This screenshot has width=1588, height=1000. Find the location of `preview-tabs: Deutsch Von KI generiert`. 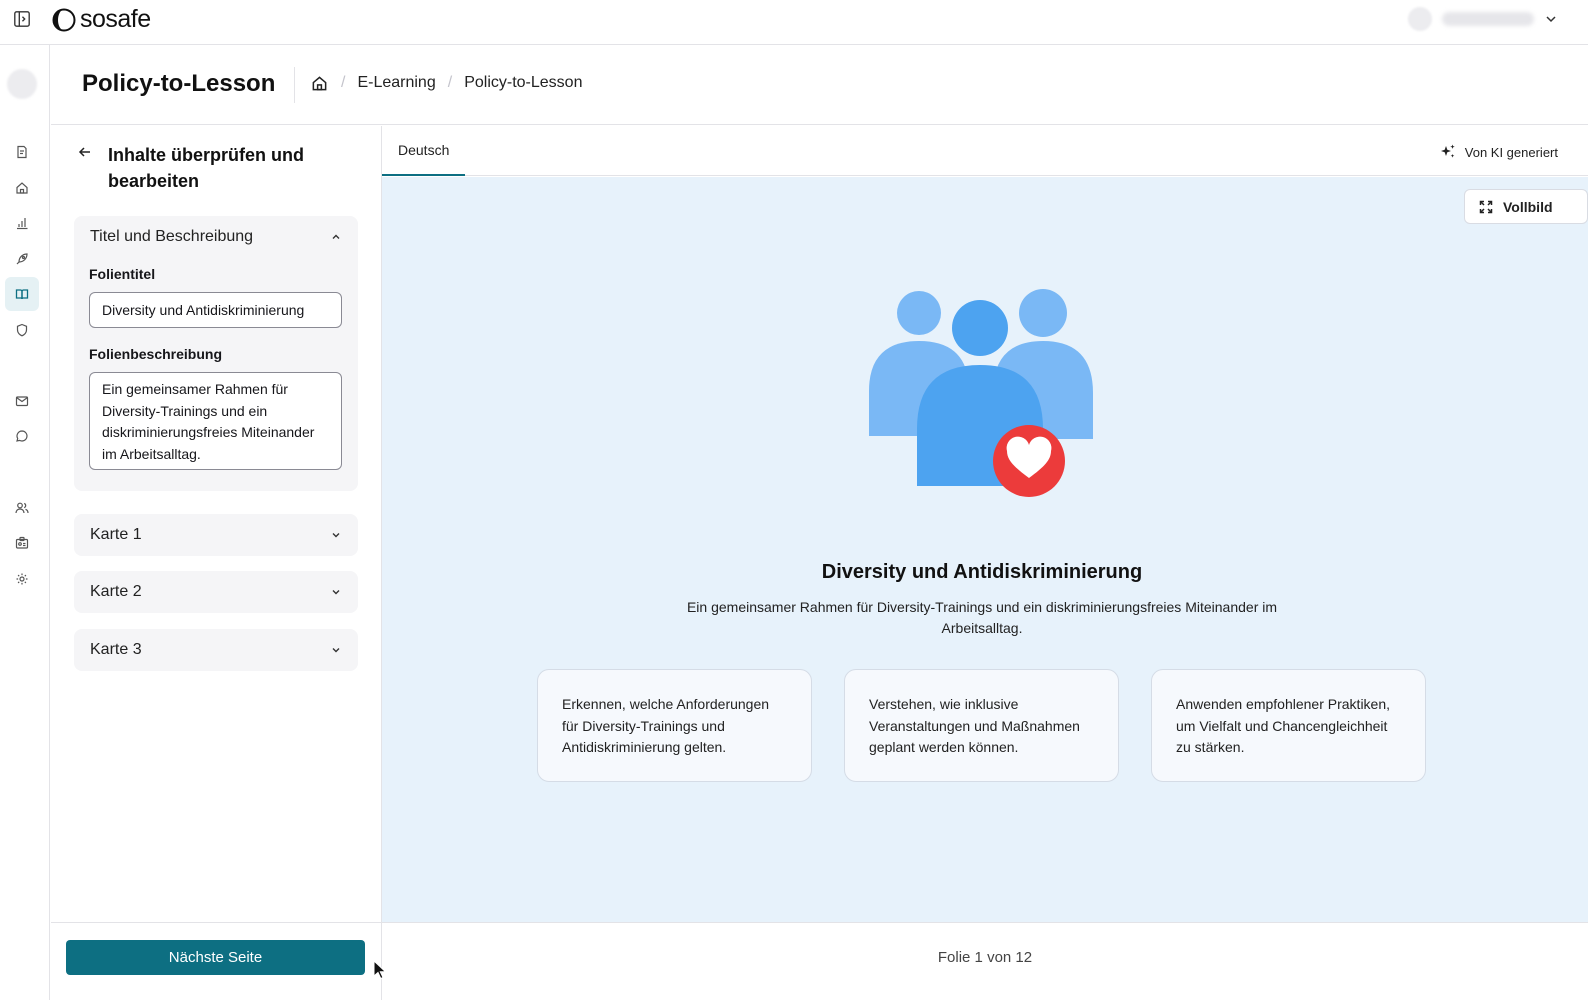

preview-tabs: Deutsch Von KI generiert is located at coordinates (985, 151).